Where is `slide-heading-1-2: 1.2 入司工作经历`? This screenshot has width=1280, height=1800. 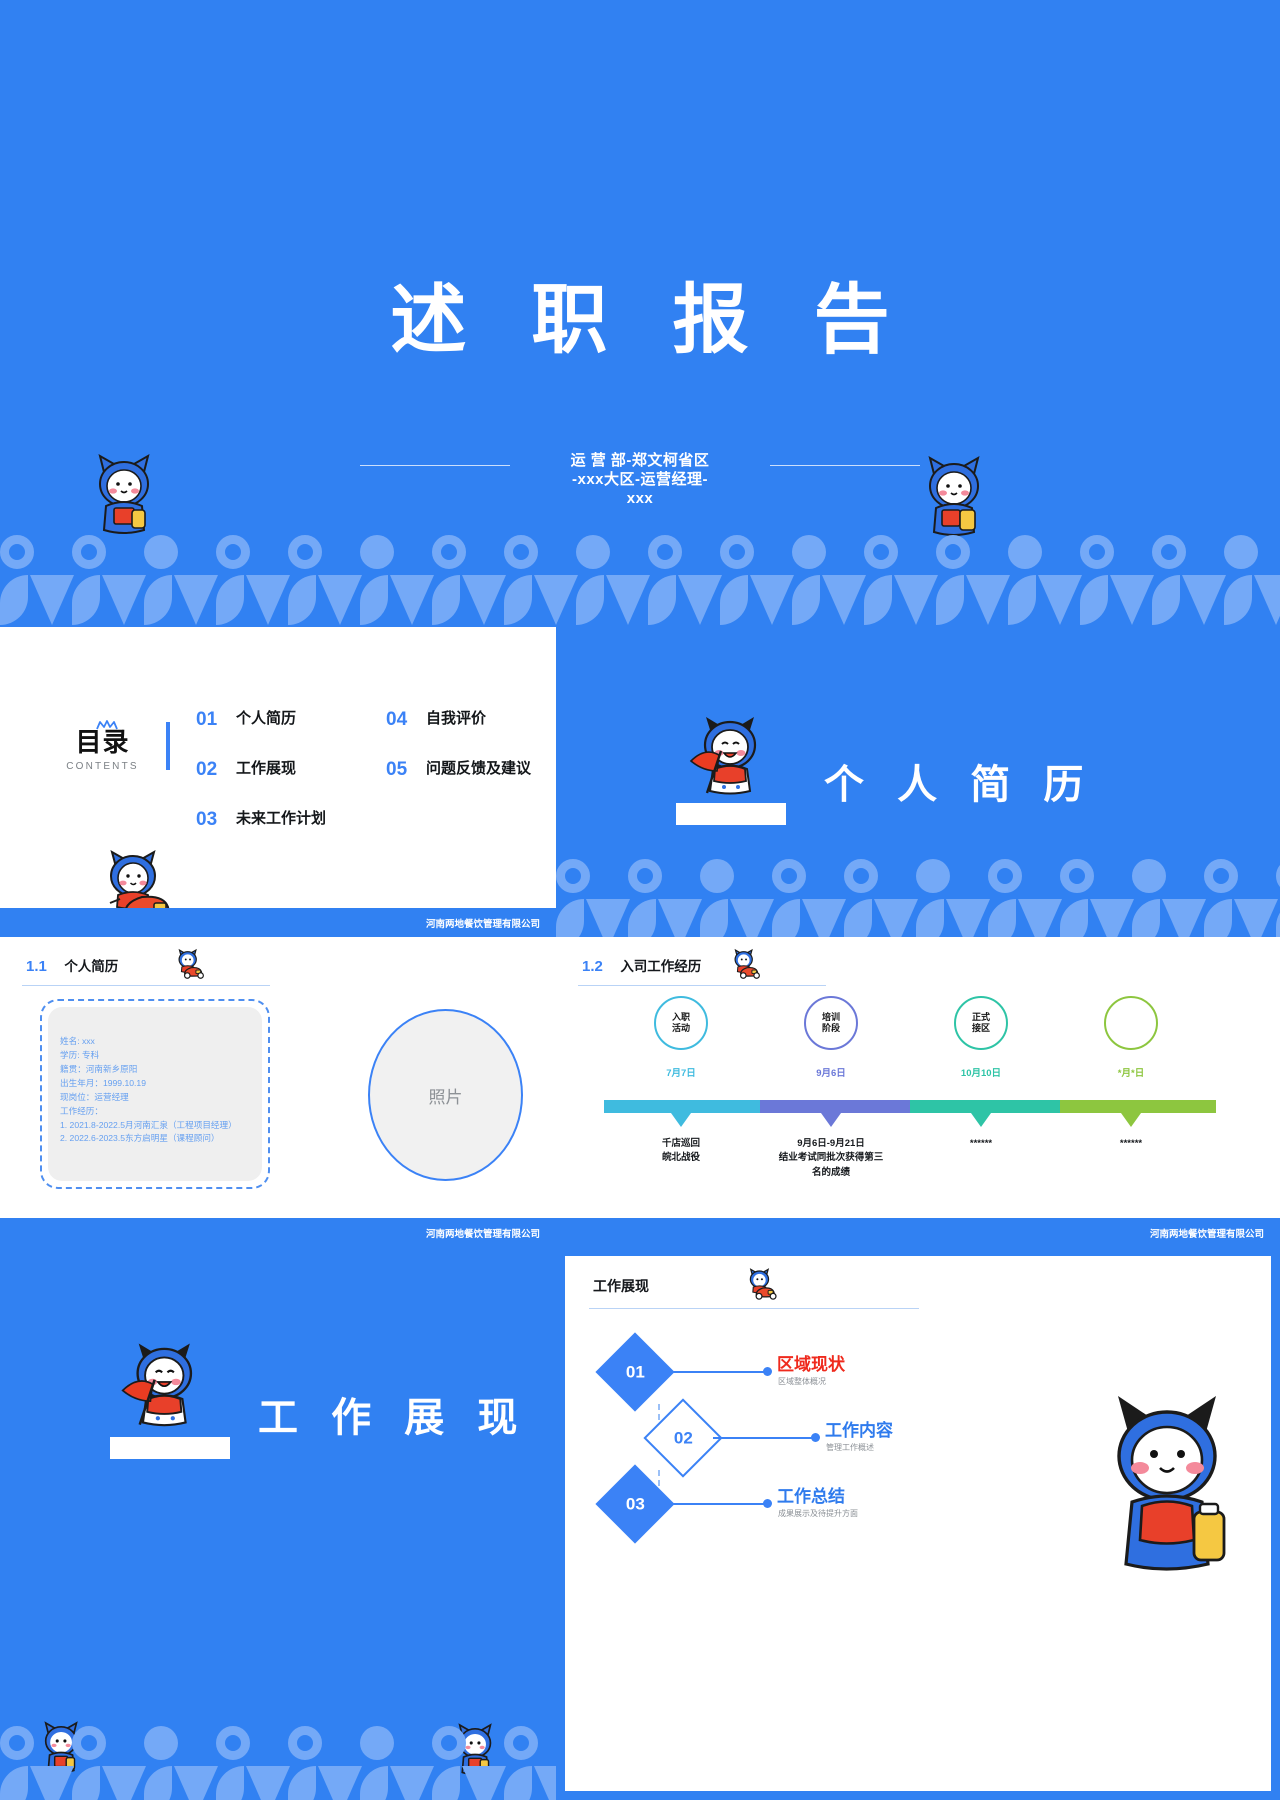 slide-heading-1-2: 1.2 入司工作经历 is located at coordinates (641, 965).